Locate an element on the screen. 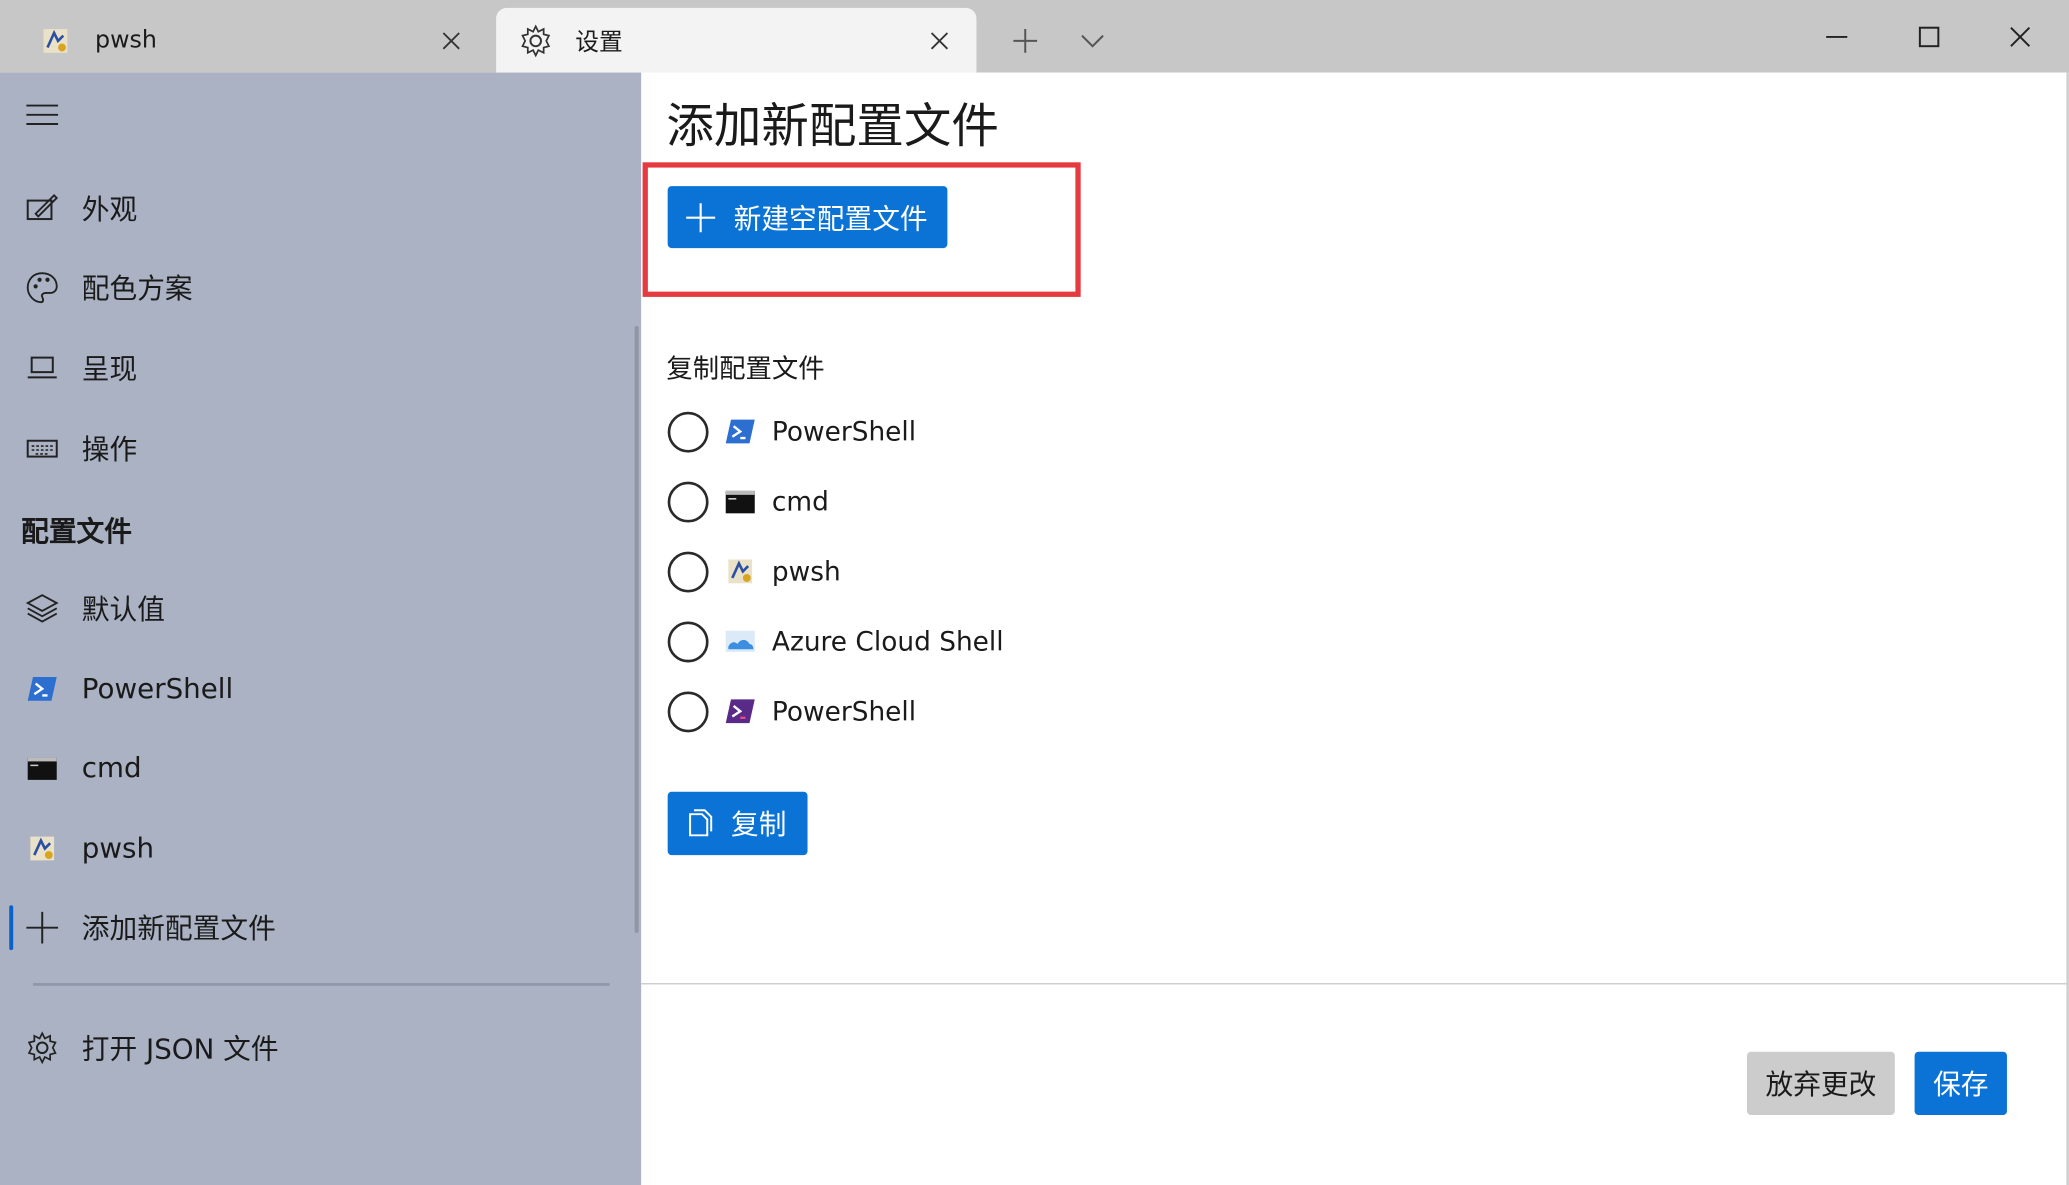 The height and width of the screenshot is (1185, 2069). discard-changes-button: 放弃更改 is located at coordinates (1821, 1083).